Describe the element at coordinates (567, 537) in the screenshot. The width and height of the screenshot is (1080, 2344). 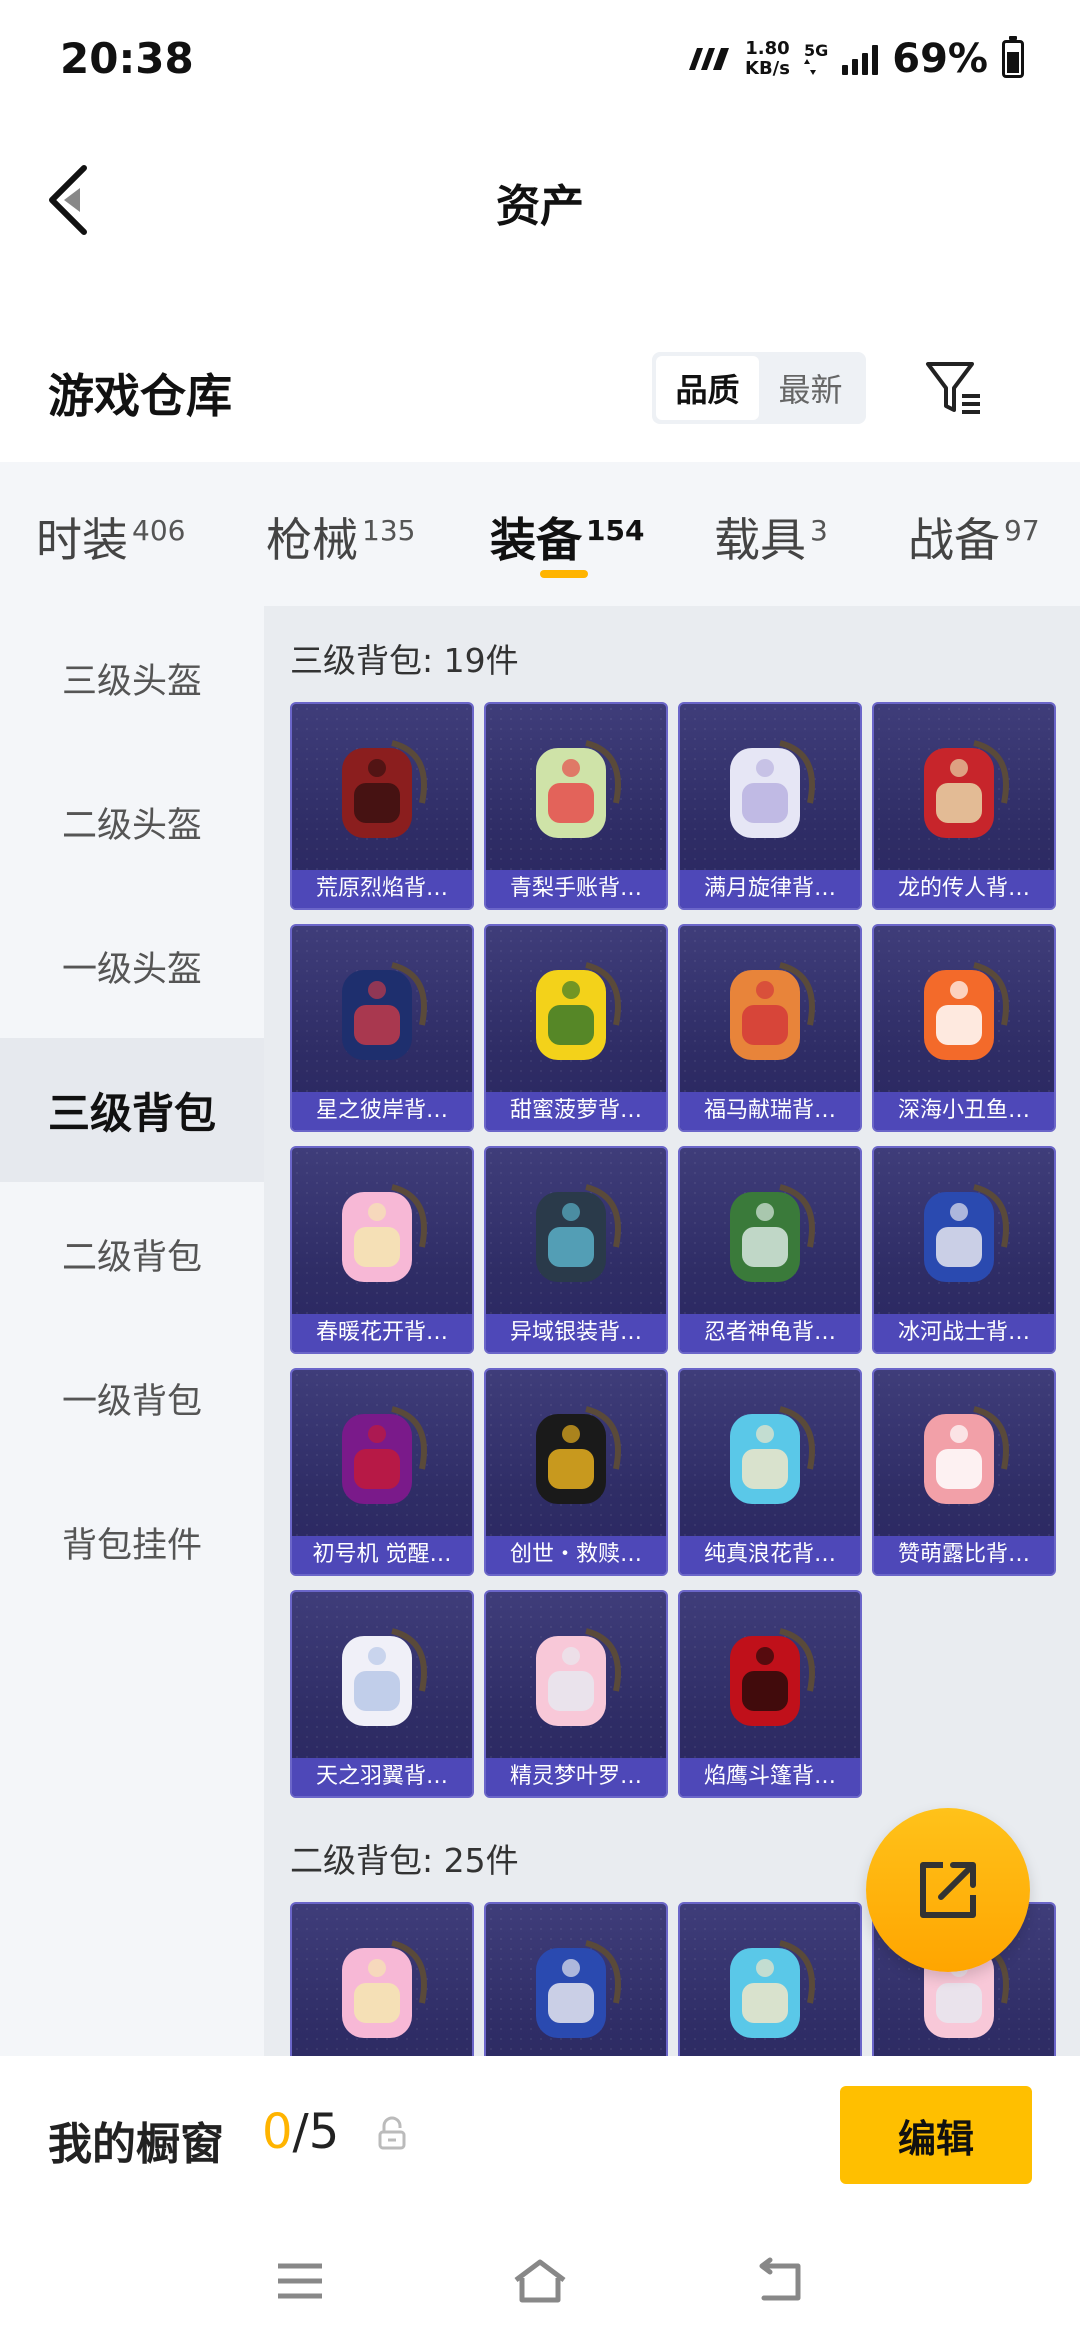
I see `tab-equipment: 装备 154` at that location.